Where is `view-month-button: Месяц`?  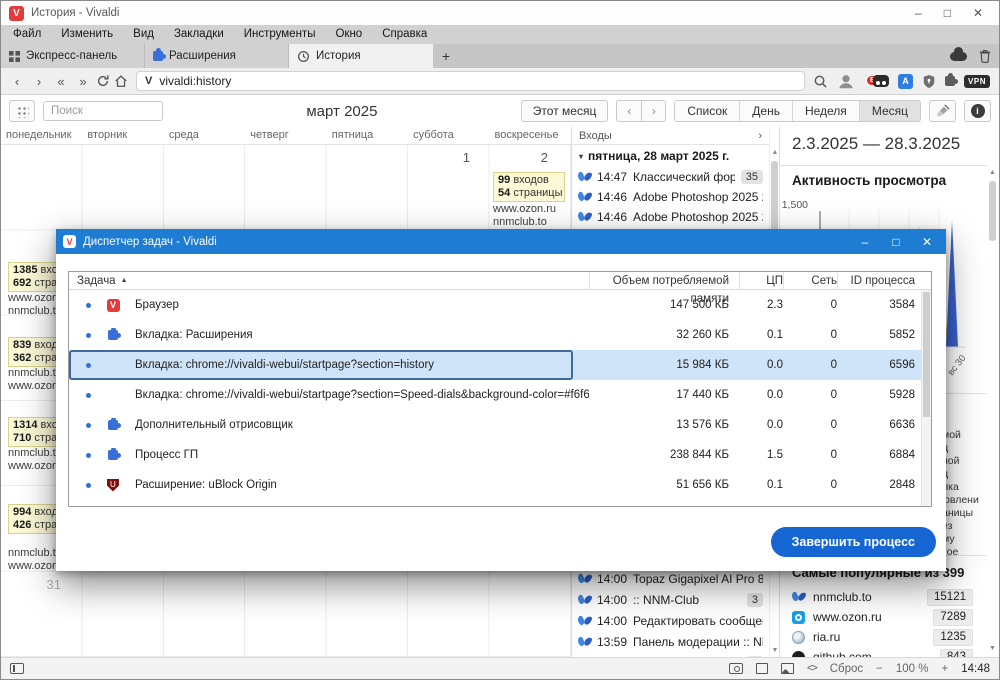 view-month-button: Месяц is located at coordinates (889, 111).